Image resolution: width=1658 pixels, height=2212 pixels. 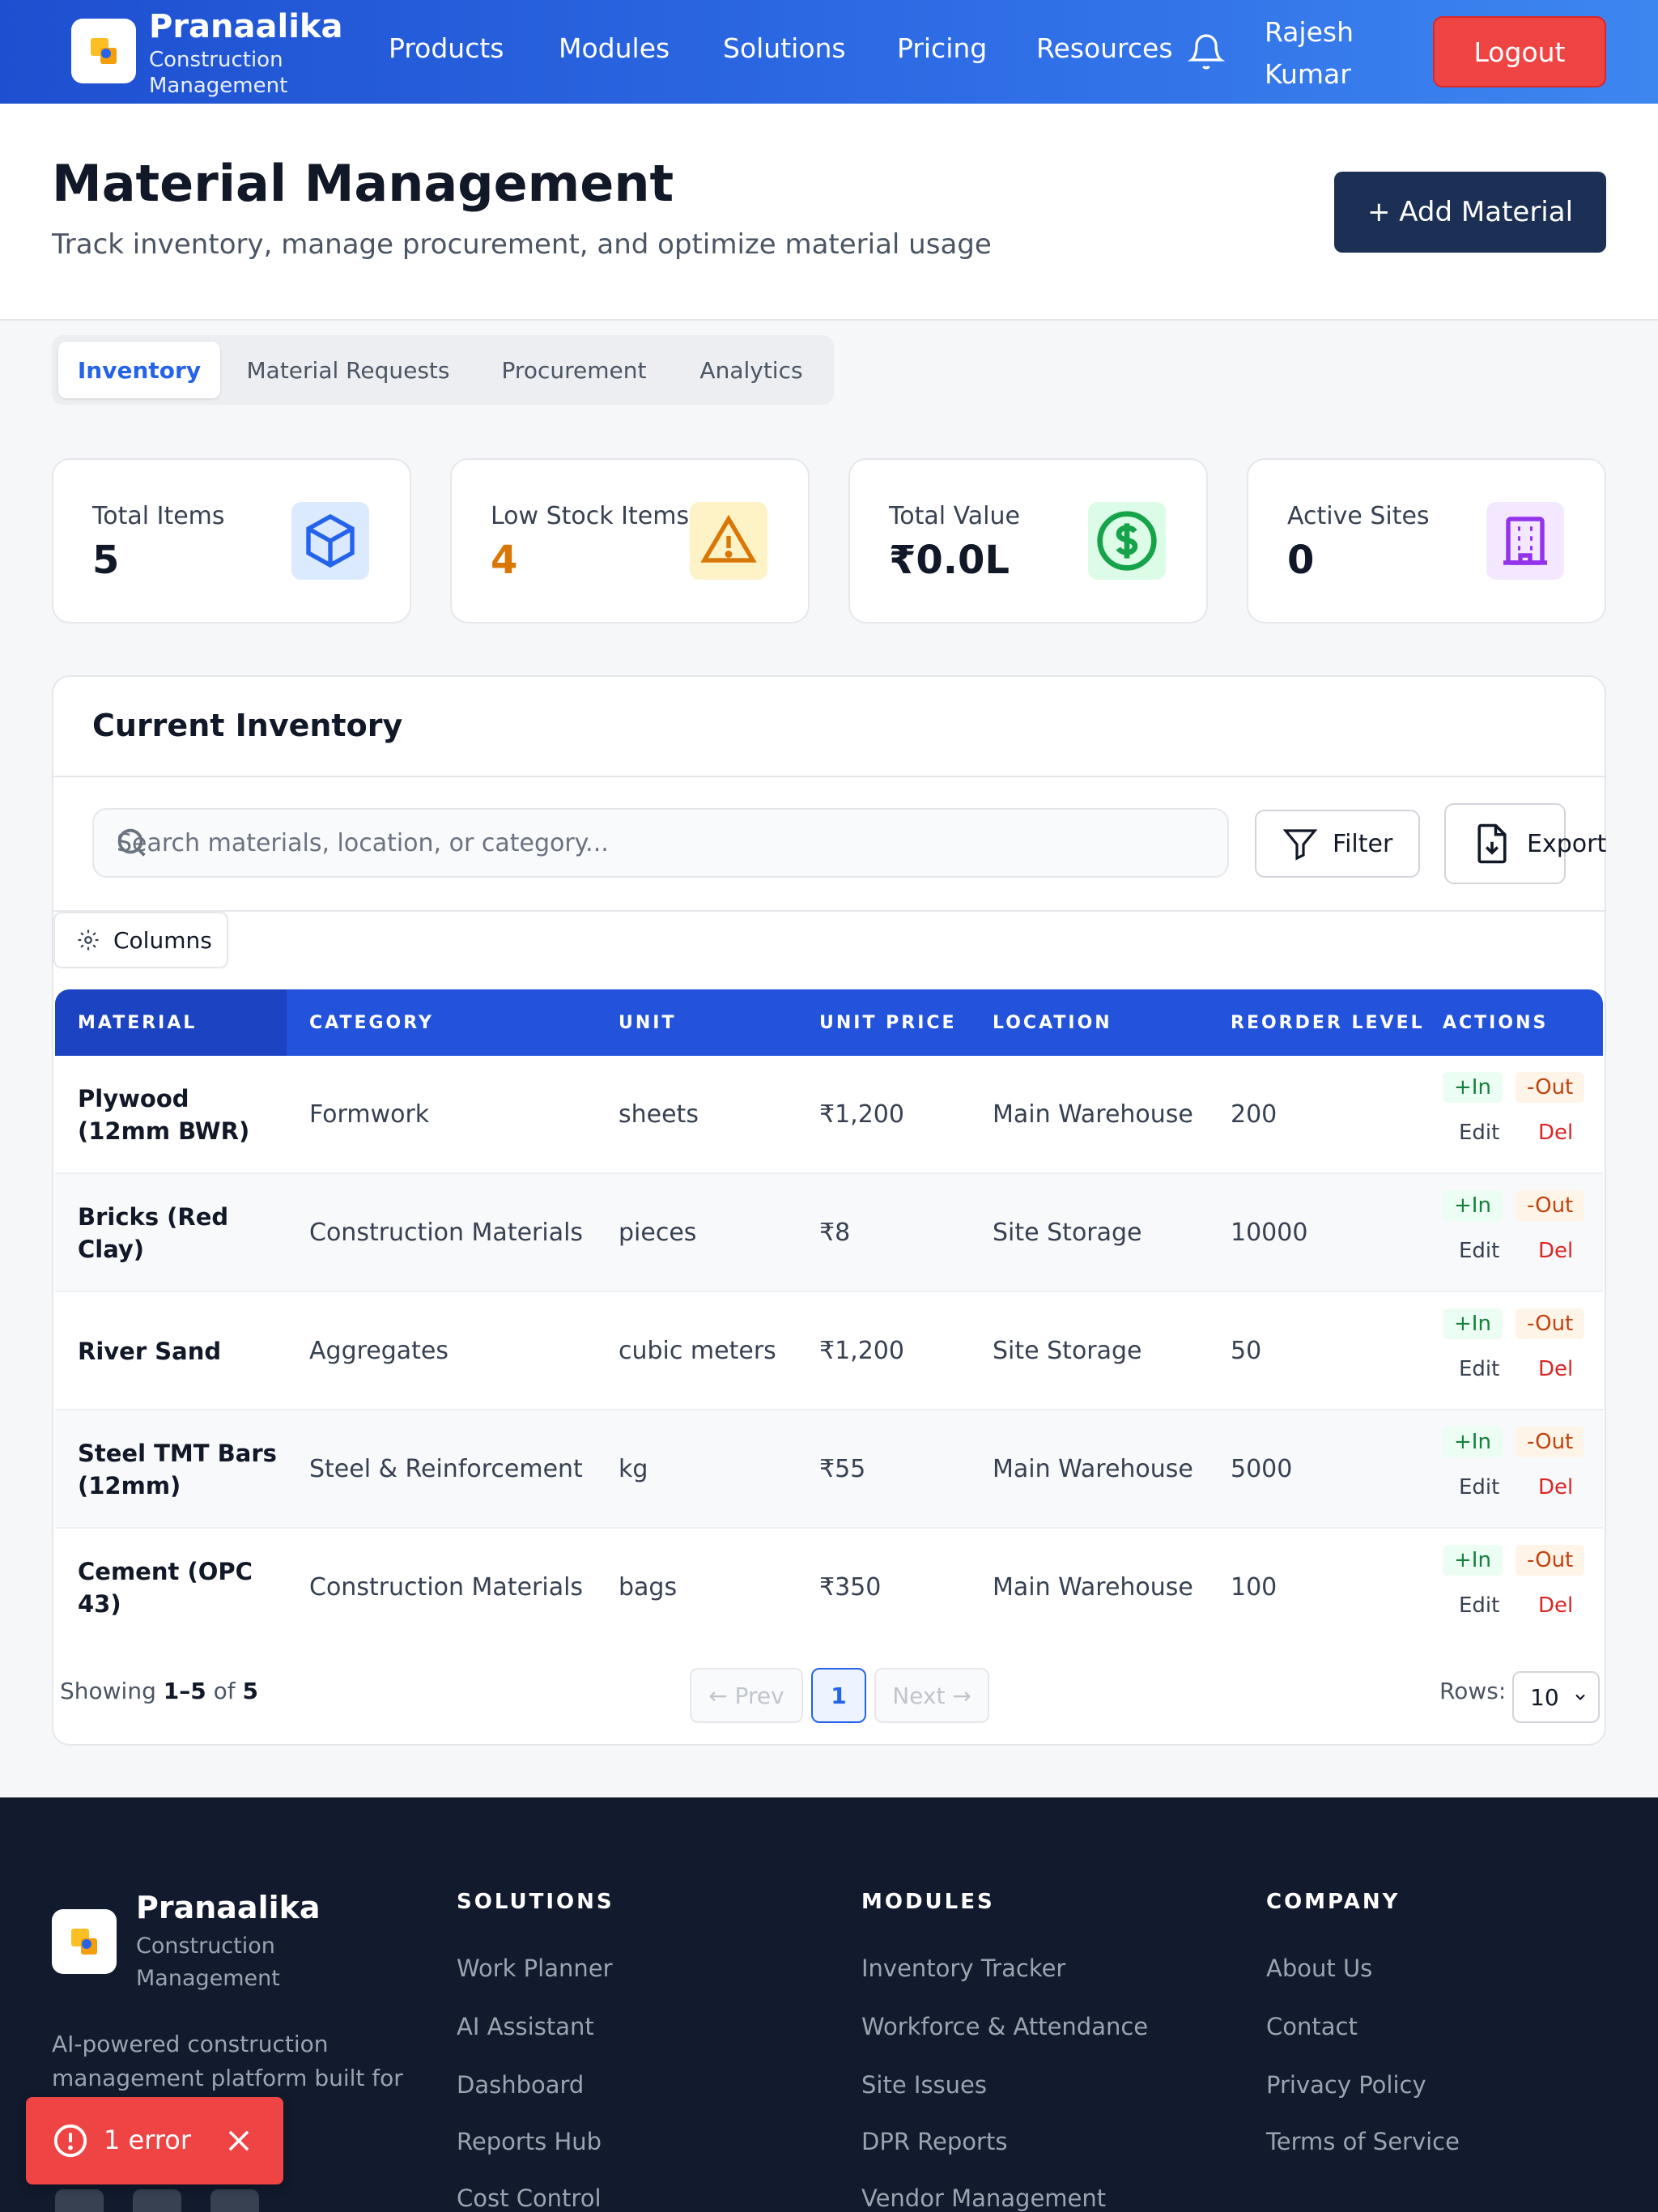 I want to click on prev-page-button: ← Prev, so click(x=746, y=1695).